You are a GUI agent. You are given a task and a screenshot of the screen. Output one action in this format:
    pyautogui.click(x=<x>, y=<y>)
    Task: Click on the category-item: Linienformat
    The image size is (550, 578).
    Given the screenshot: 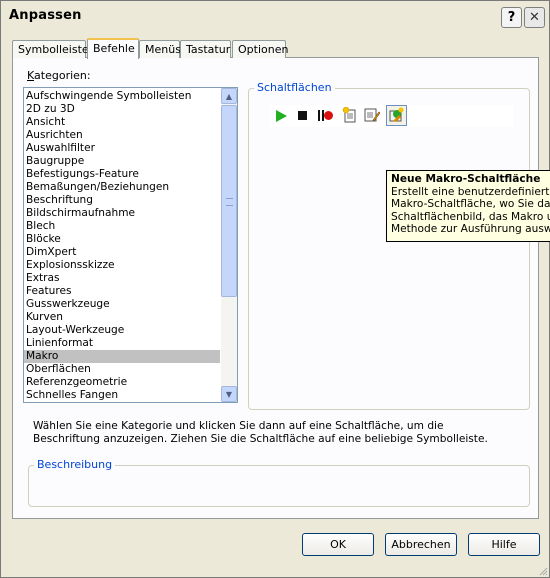 What is the action you would take?
    pyautogui.click(x=122, y=343)
    